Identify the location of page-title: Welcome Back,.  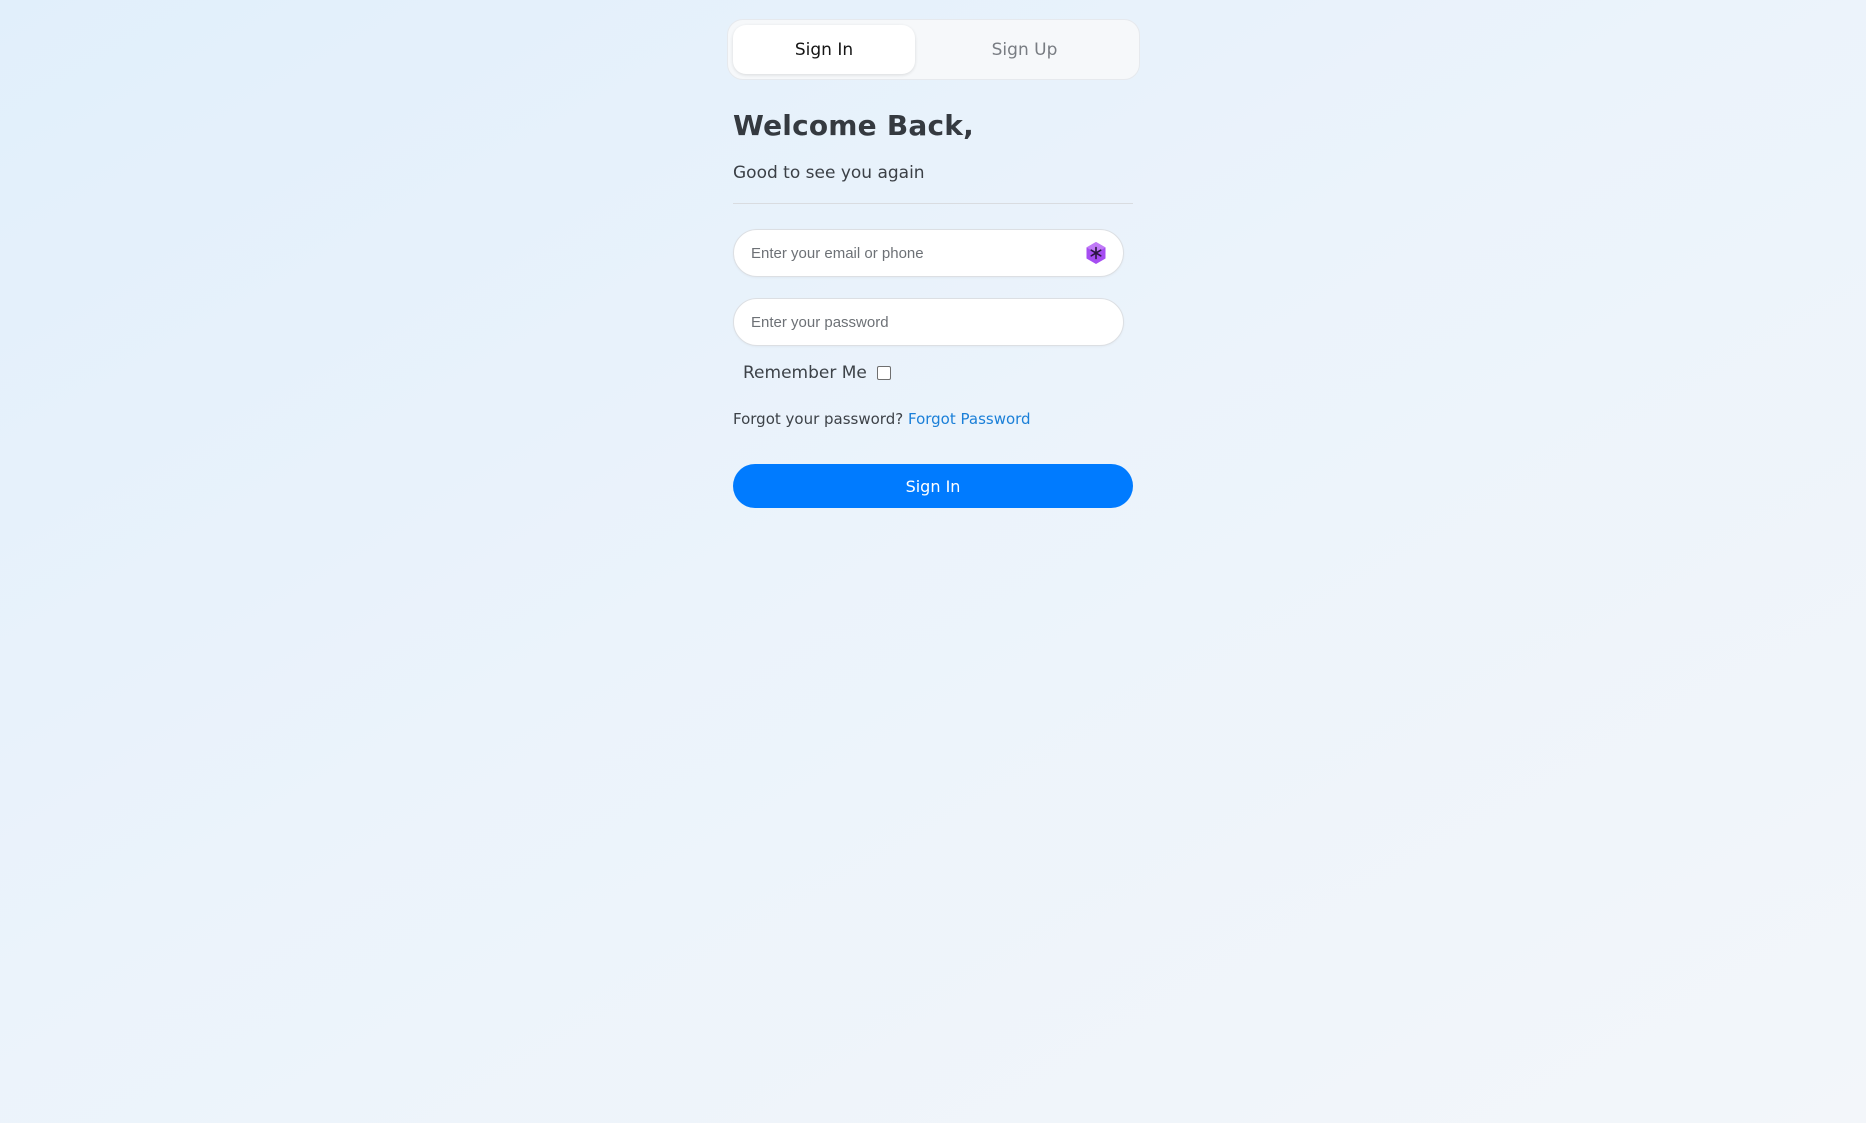
(853, 125).